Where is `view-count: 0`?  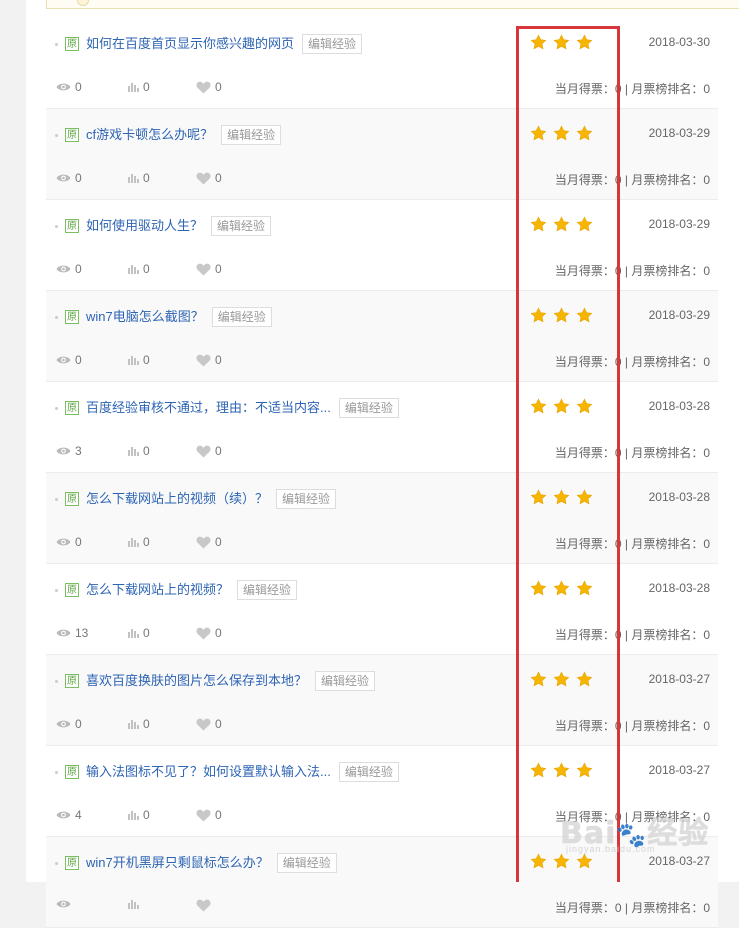
view-count: 0 is located at coordinates (69, 87).